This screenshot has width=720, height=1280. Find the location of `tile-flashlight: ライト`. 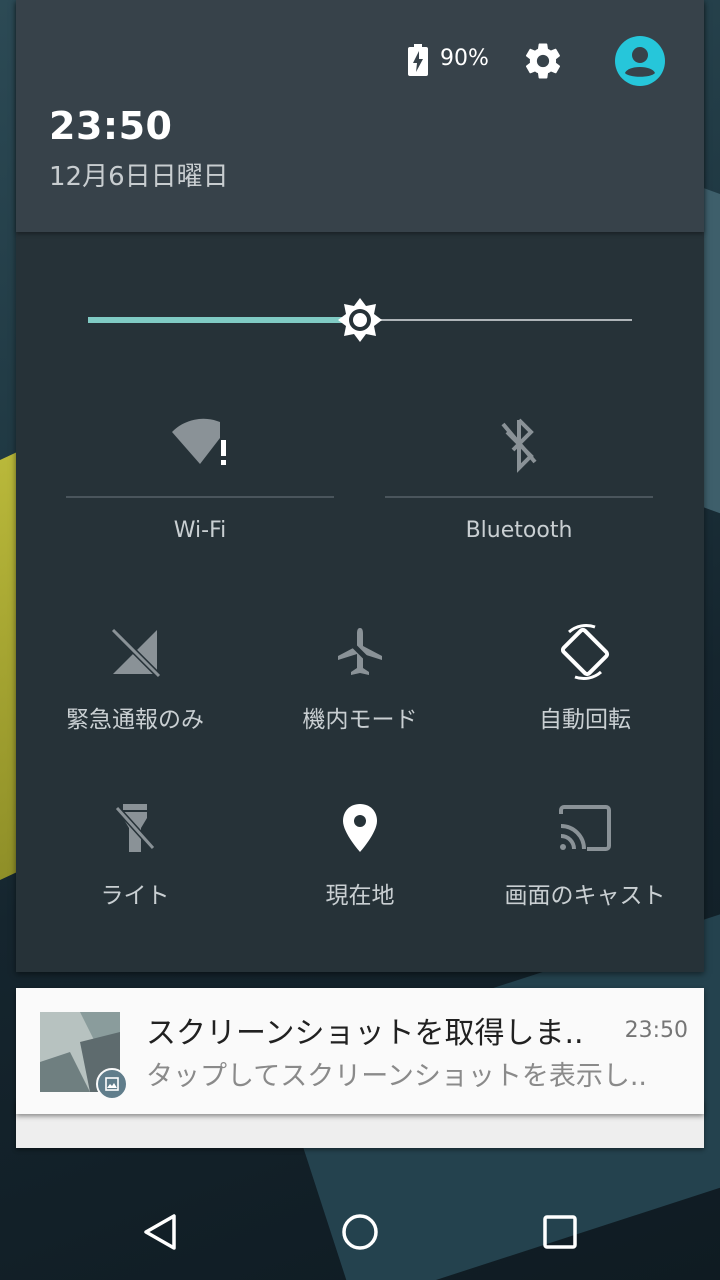

tile-flashlight: ライト is located at coordinates (135, 863).